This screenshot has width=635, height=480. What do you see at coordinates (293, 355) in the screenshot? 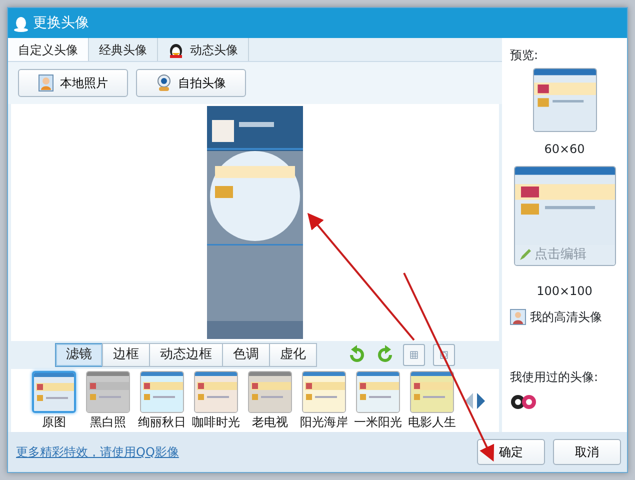
I see `edit-tab: 虚化` at bounding box center [293, 355].